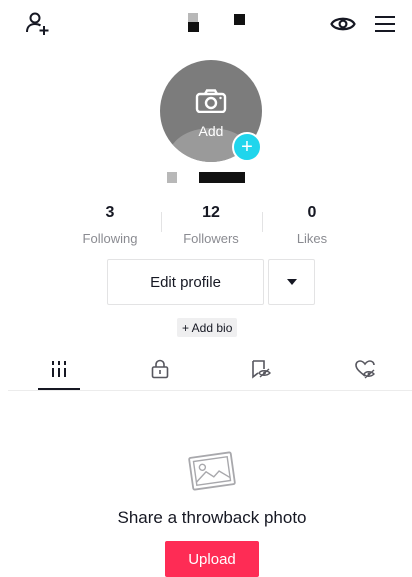 The width and height of the screenshot is (412, 577). Describe the element at coordinates (211, 212) in the screenshot. I see `followers-count: 12` at that location.